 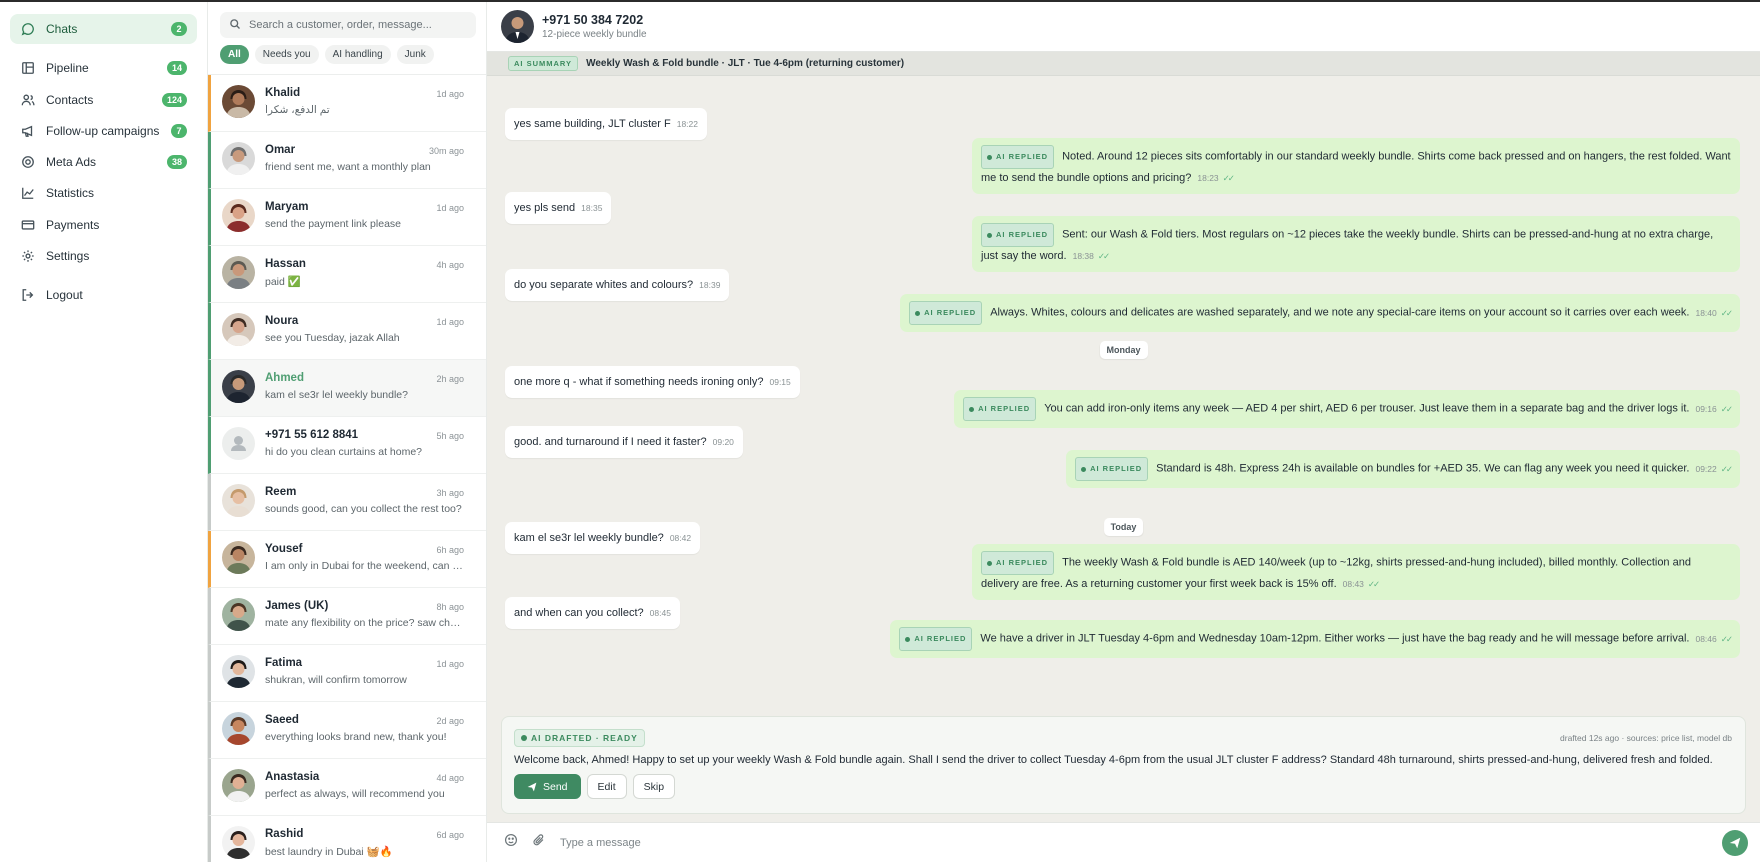 What do you see at coordinates (103, 193) in the screenshot?
I see `sidebar-item-statistics: Statistics` at bounding box center [103, 193].